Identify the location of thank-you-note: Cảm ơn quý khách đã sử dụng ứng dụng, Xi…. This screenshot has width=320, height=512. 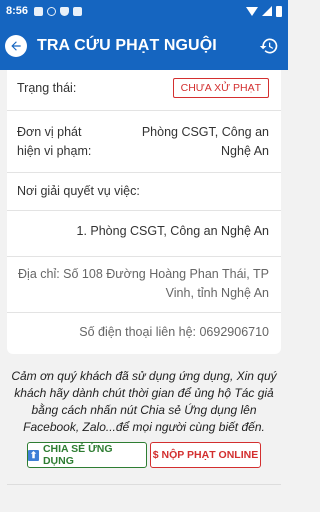
(144, 402).